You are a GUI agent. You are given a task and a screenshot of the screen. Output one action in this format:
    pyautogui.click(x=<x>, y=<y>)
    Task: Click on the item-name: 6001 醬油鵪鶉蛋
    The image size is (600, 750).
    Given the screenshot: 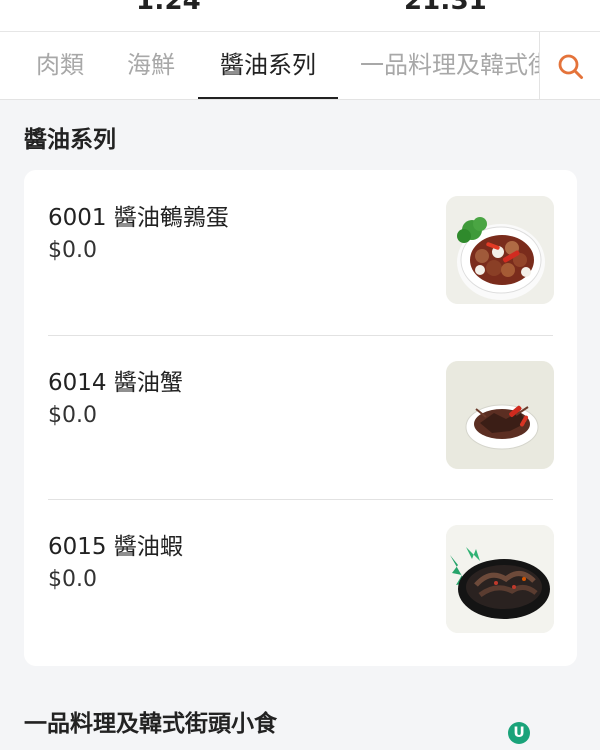 What is the action you would take?
    pyautogui.click(x=138, y=218)
    